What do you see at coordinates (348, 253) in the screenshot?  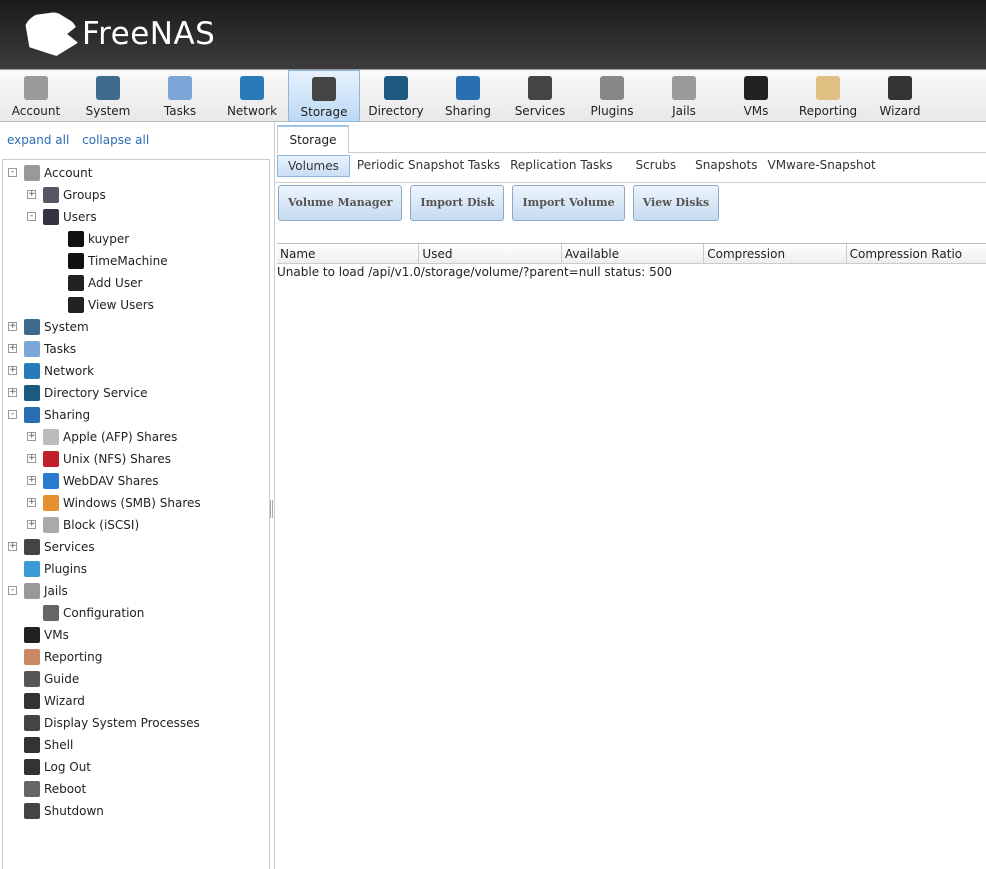 I see `column-header-name: Name` at bounding box center [348, 253].